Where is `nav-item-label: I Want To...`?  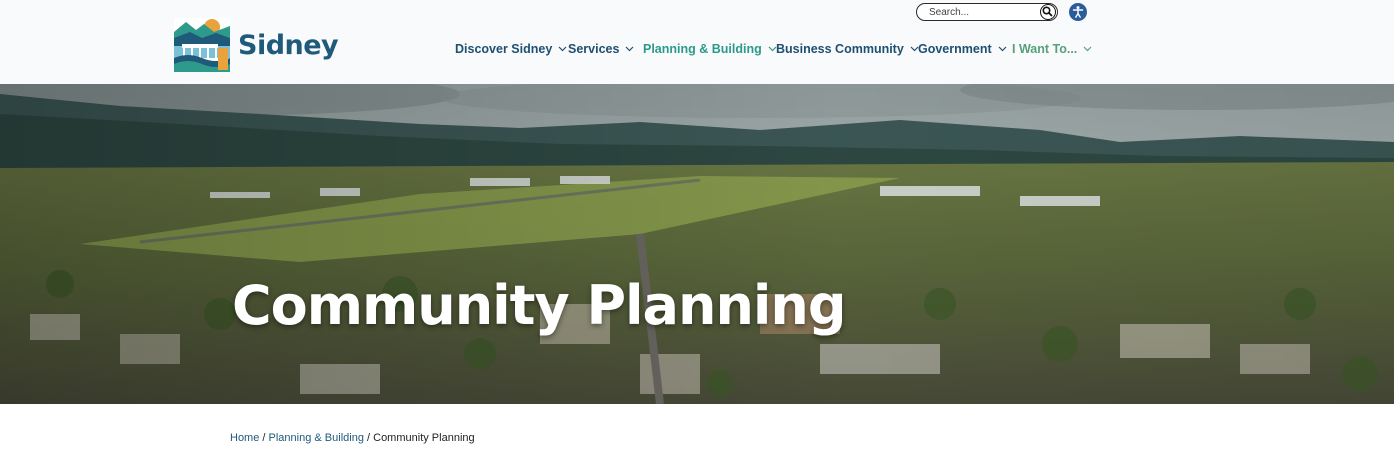 nav-item-label: I Want To... is located at coordinates (1045, 49).